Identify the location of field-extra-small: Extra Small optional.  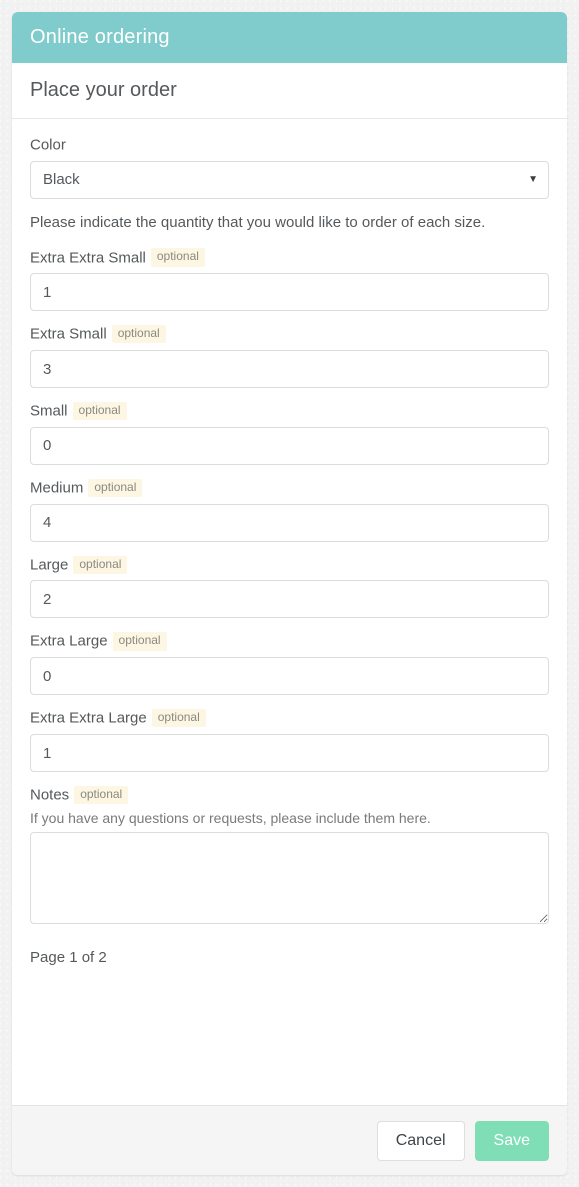
(289, 356).